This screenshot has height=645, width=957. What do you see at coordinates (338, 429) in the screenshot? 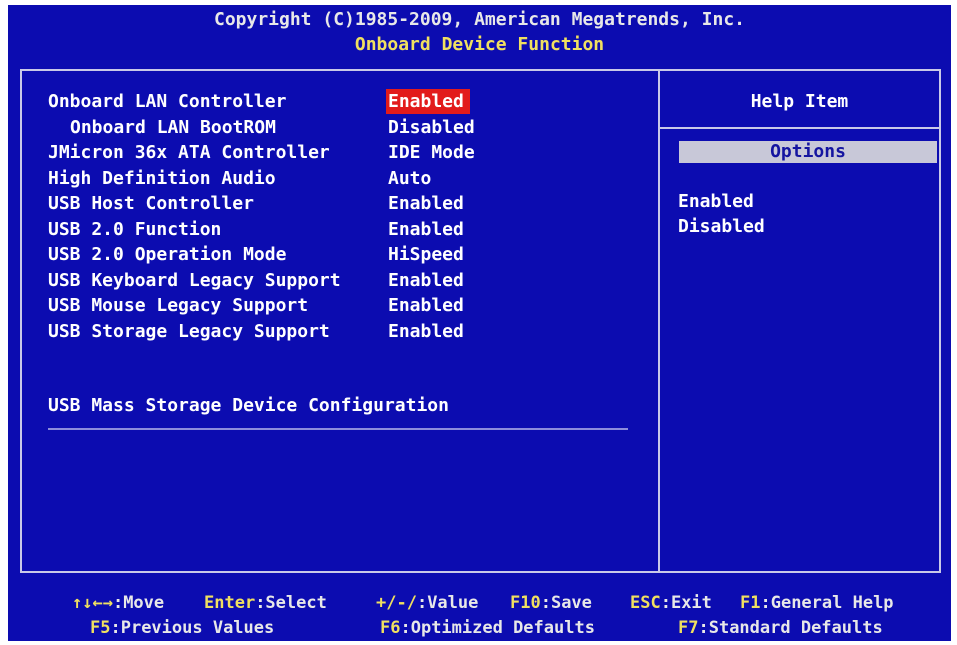
I see `submenu-divider` at bounding box center [338, 429].